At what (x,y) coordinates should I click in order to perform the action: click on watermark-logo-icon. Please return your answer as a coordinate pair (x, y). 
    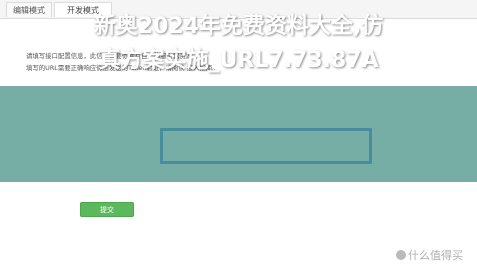
    Looking at the image, I should click on (401, 255).